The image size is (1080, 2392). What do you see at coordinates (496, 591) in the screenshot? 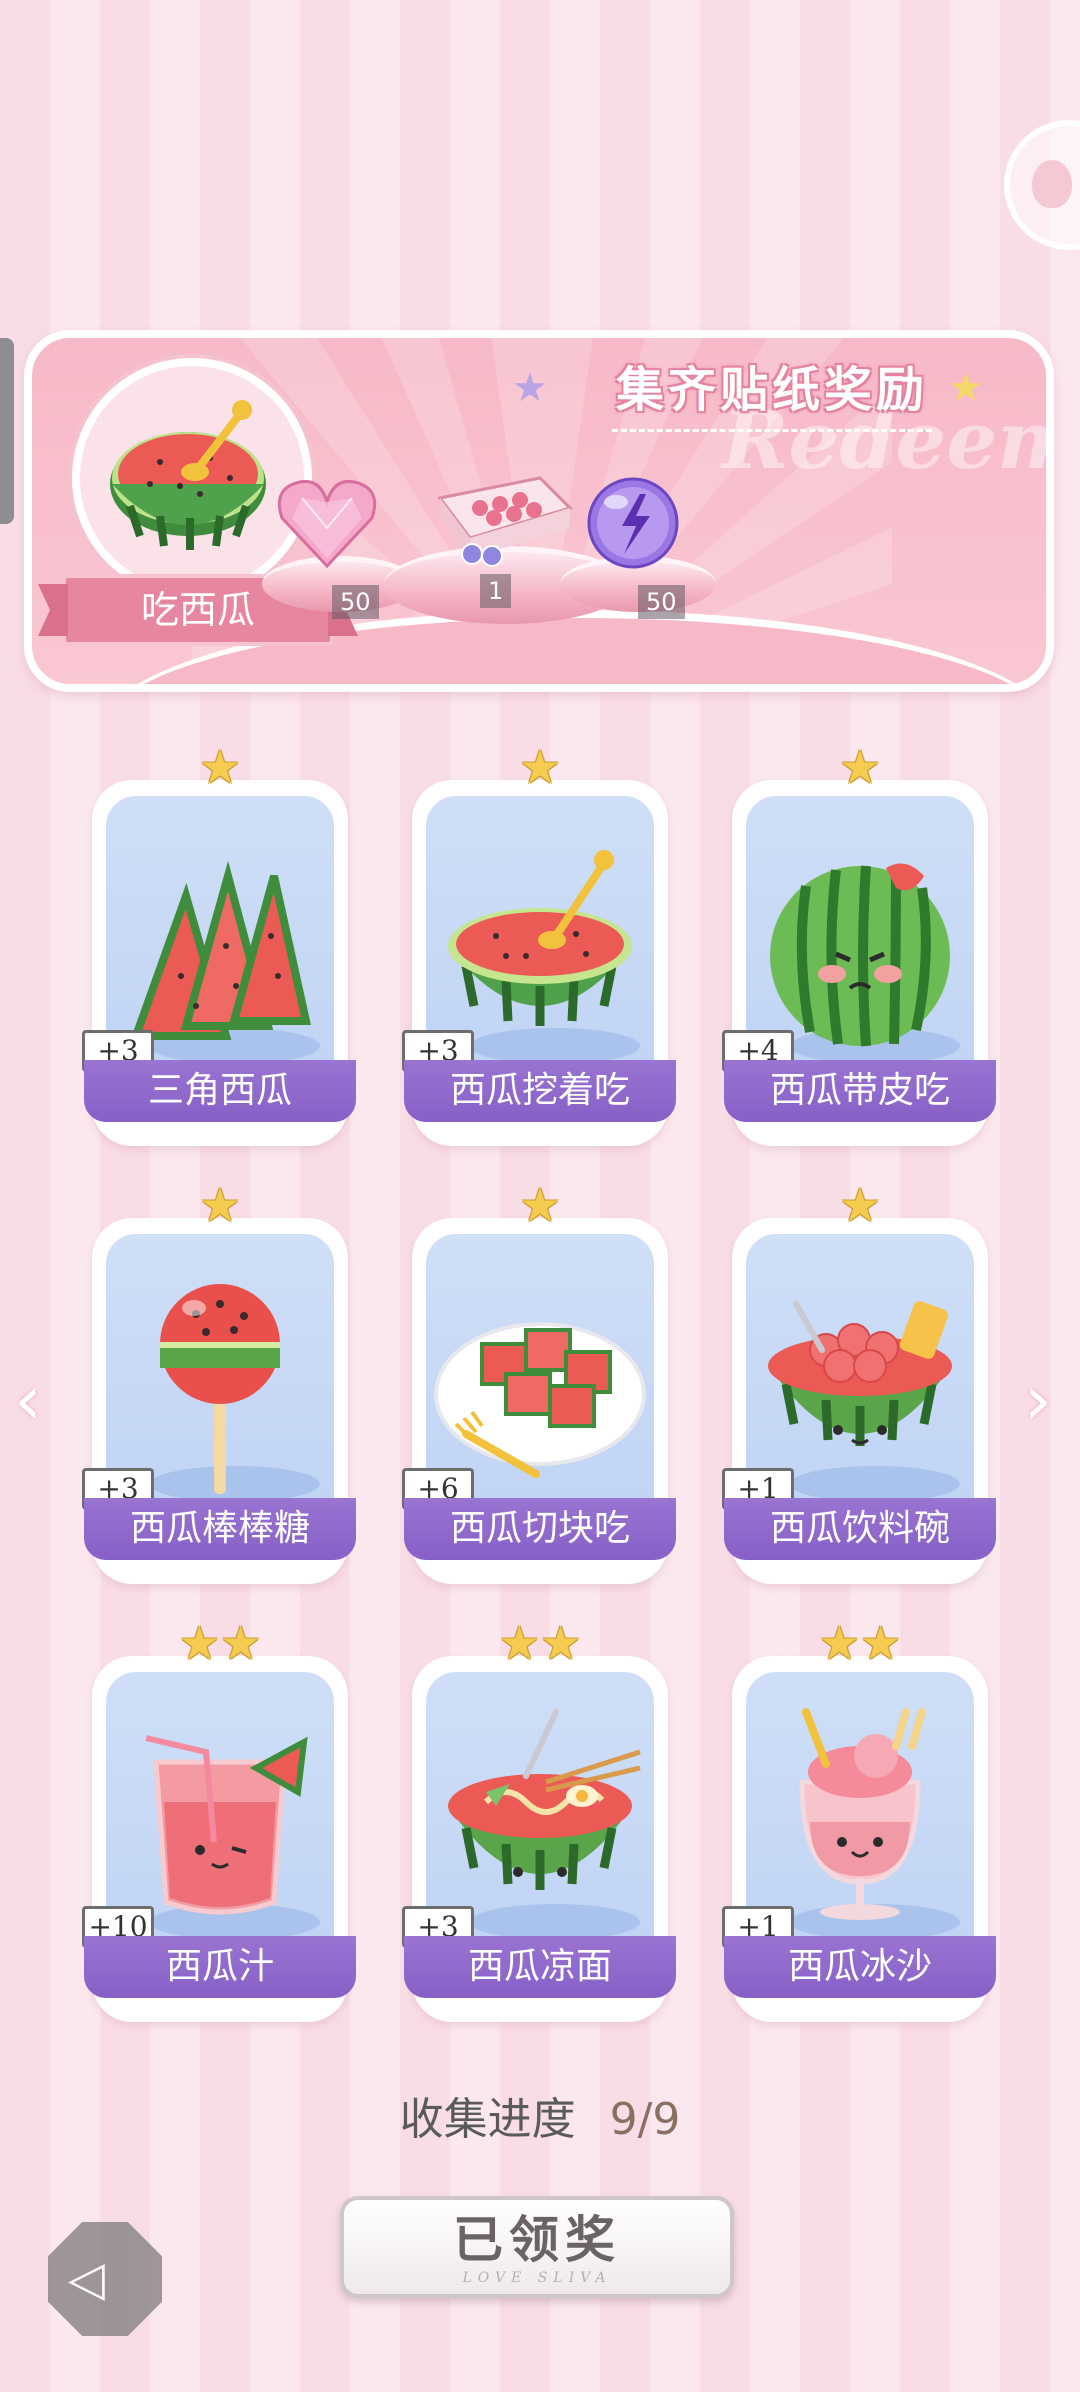
I see `reward-count-2: 1` at bounding box center [496, 591].